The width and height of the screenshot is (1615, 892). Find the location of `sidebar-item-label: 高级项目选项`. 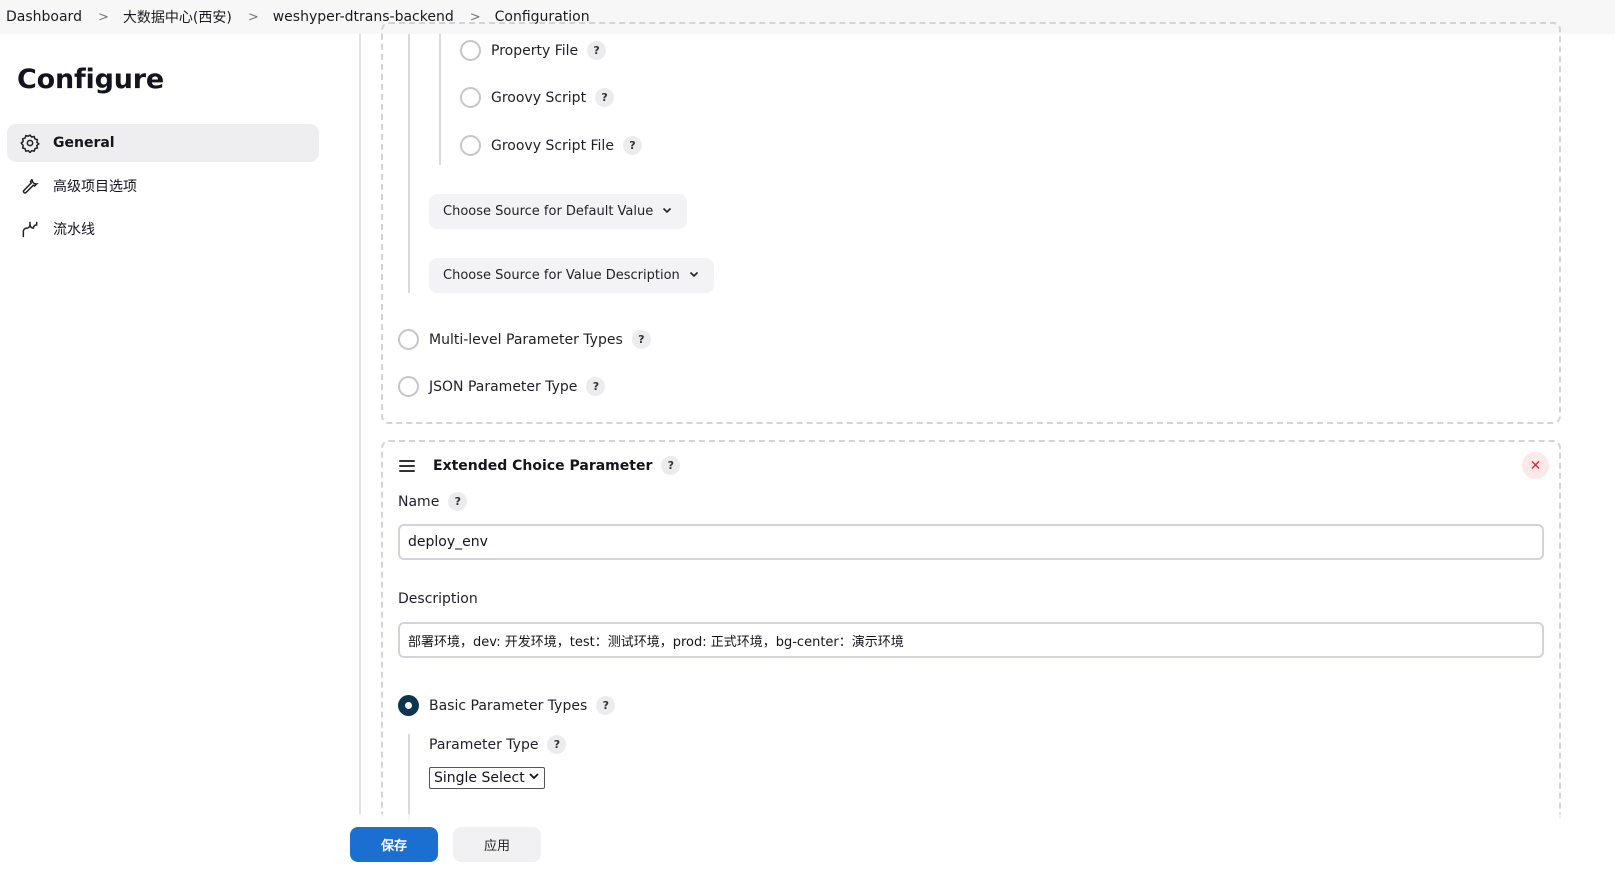

sidebar-item-label: 高级项目选项 is located at coordinates (95, 187).